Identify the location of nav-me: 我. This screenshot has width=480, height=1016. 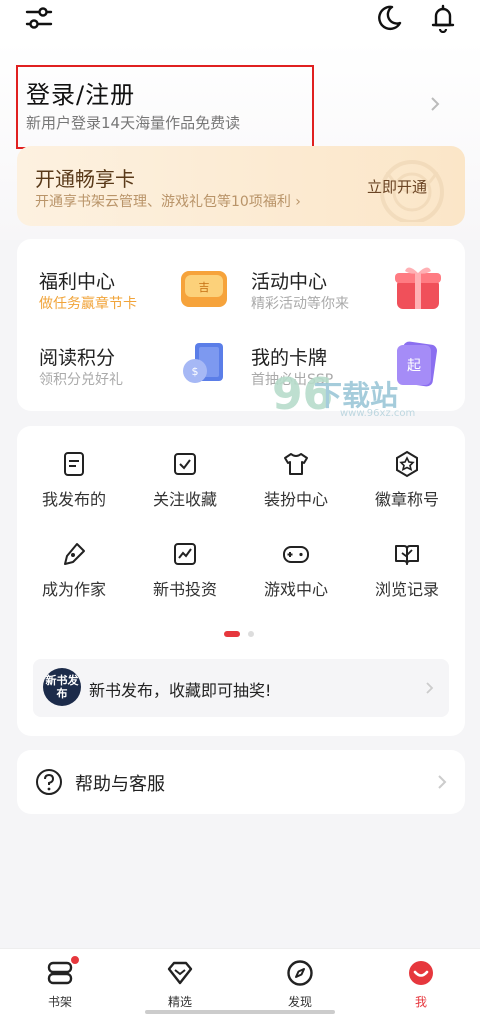
(421, 987).